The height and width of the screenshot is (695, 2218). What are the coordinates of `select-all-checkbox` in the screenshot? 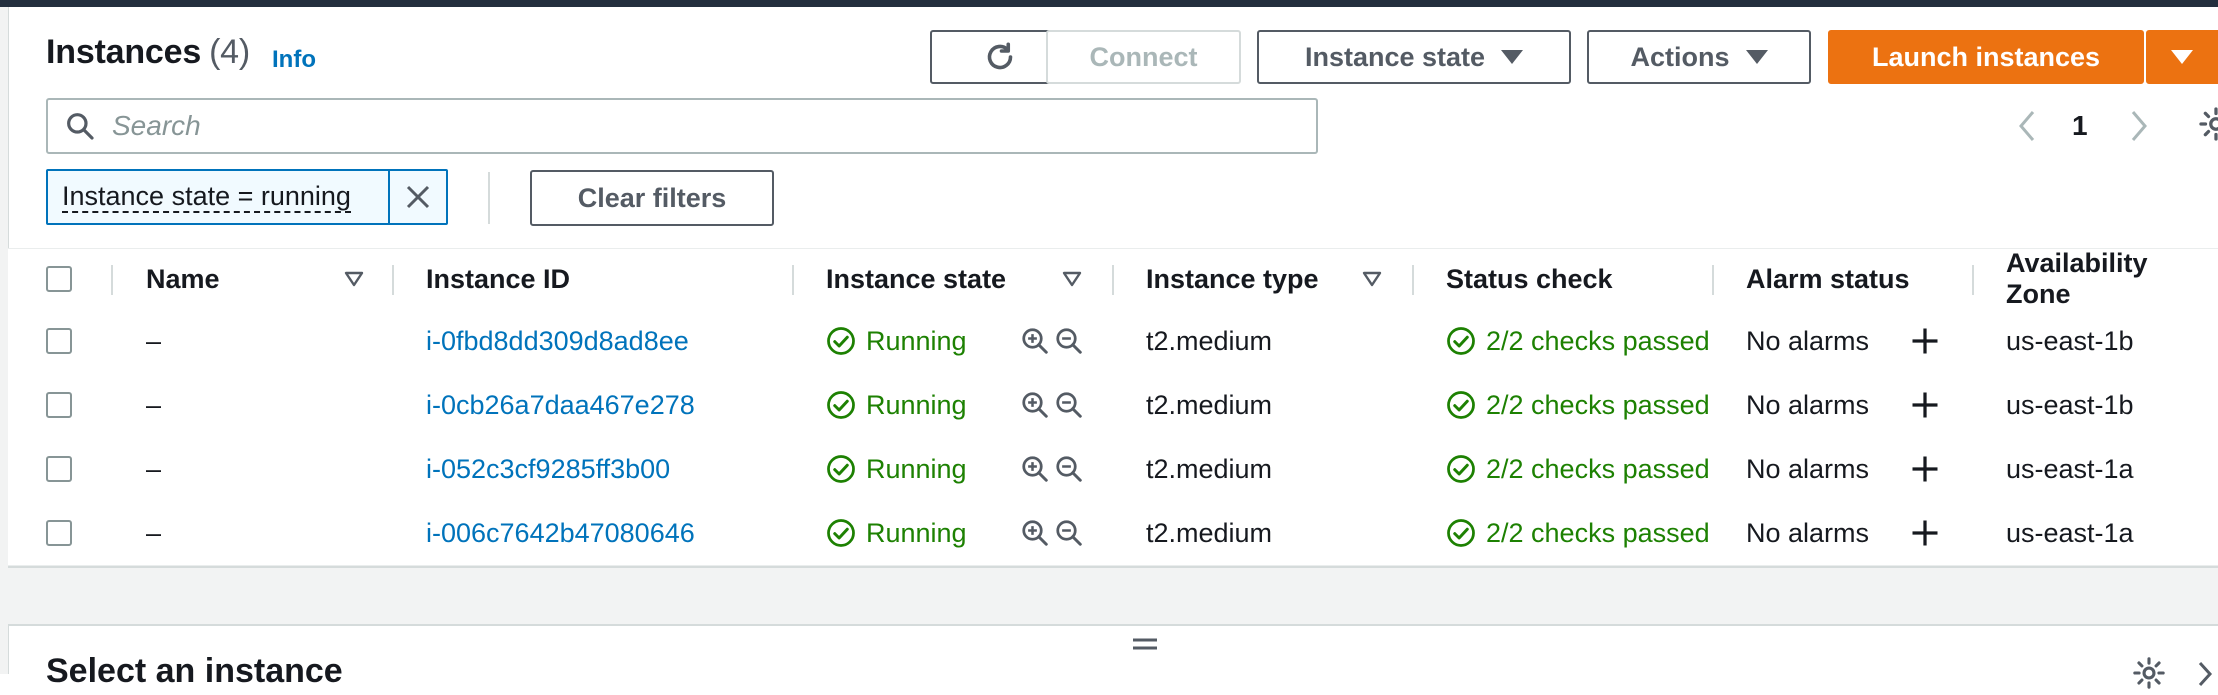 It's located at (59, 279).